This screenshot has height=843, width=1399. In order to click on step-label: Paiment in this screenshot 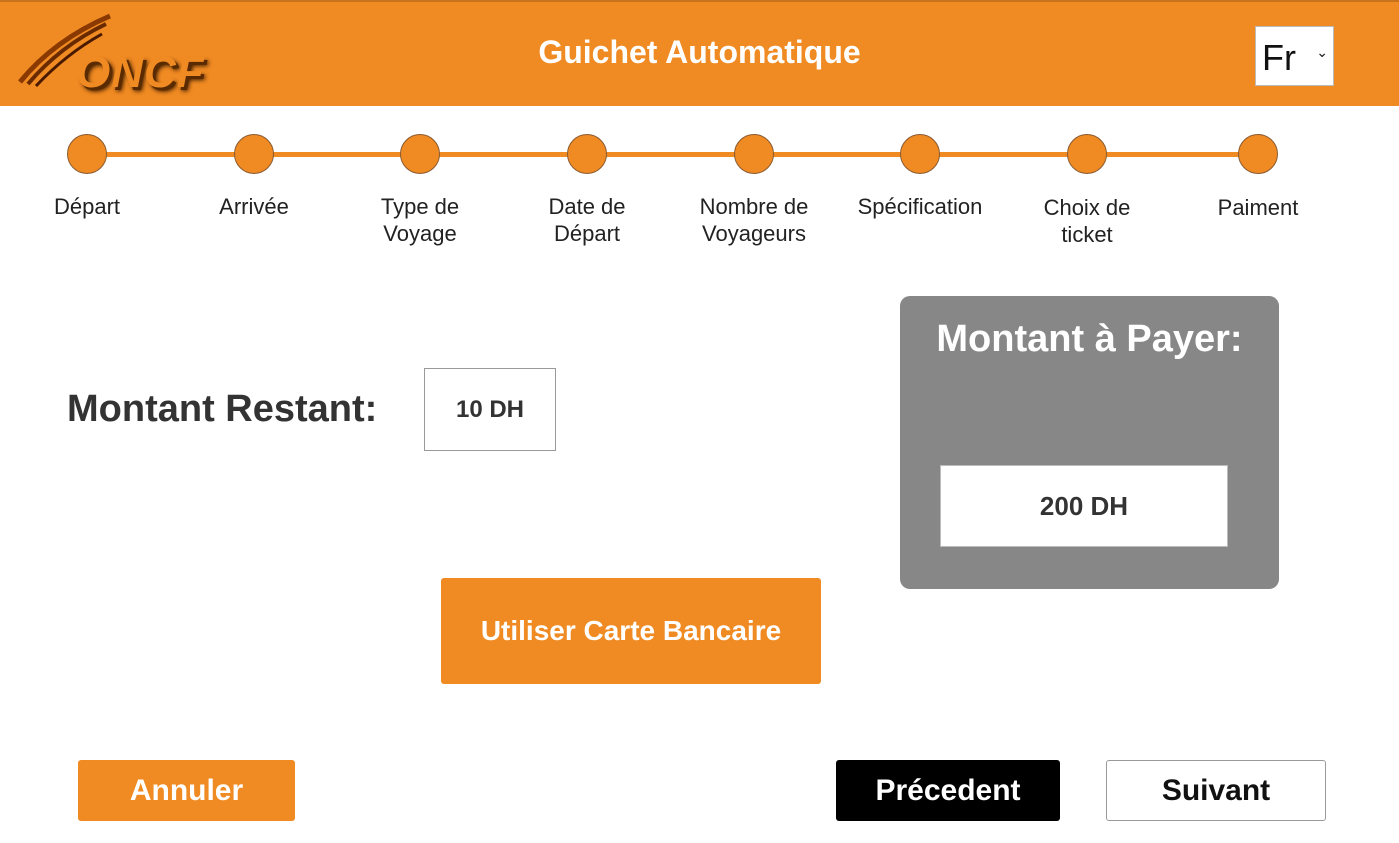, I will do `click(1258, 207)`.